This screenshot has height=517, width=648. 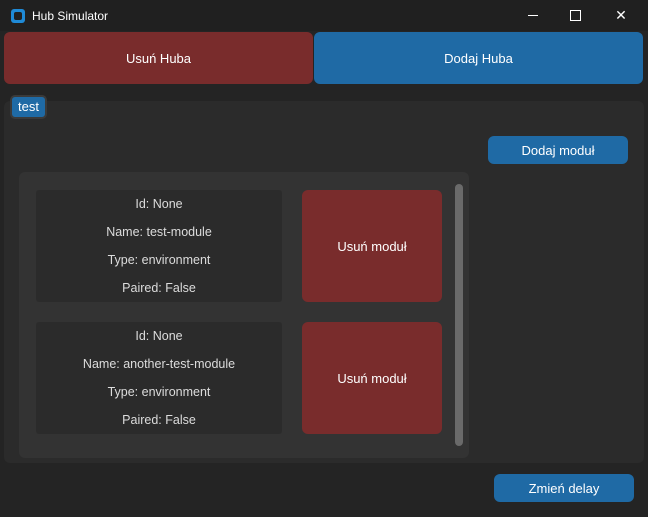 I want to click on app-logo-icon, so click(x=18, y=16).